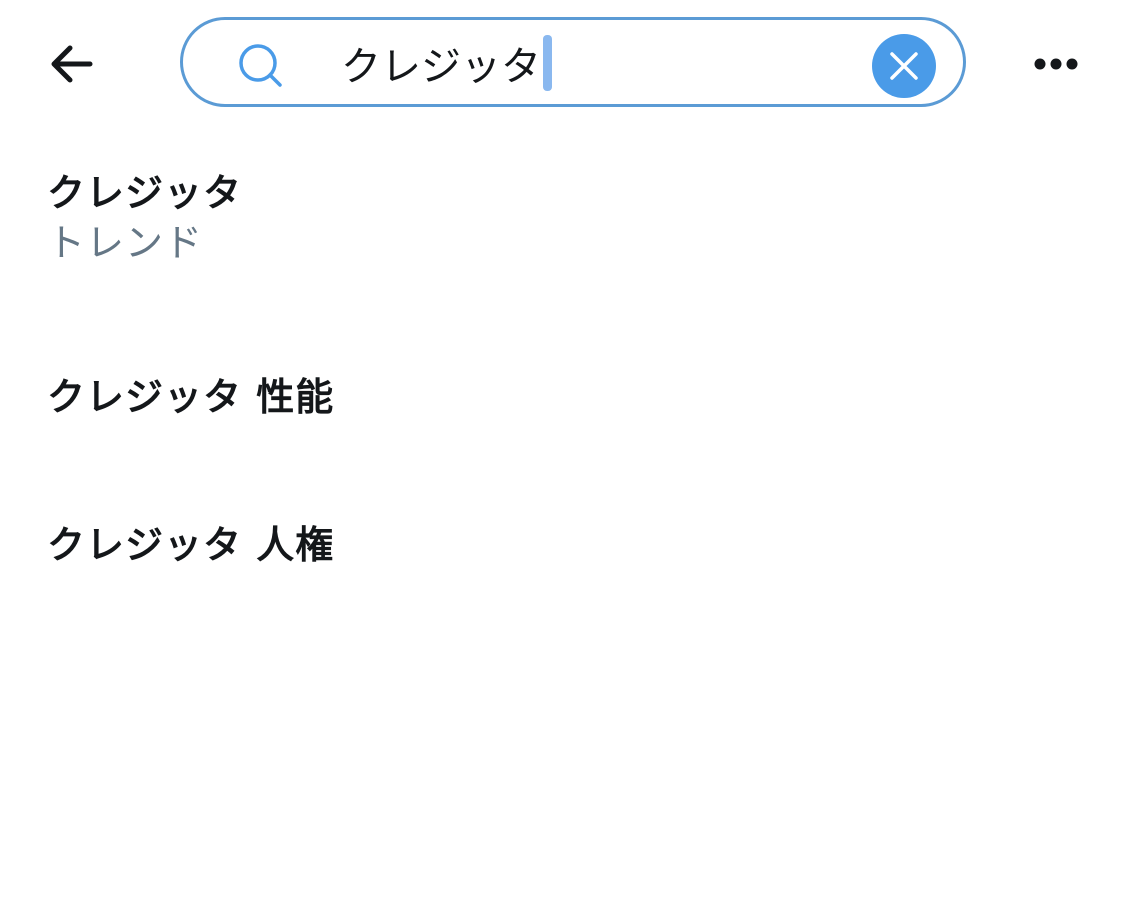 Image resolution: width=1124 pixels, height=922 pixels. I want to click on text-caret, so click(547, 63).